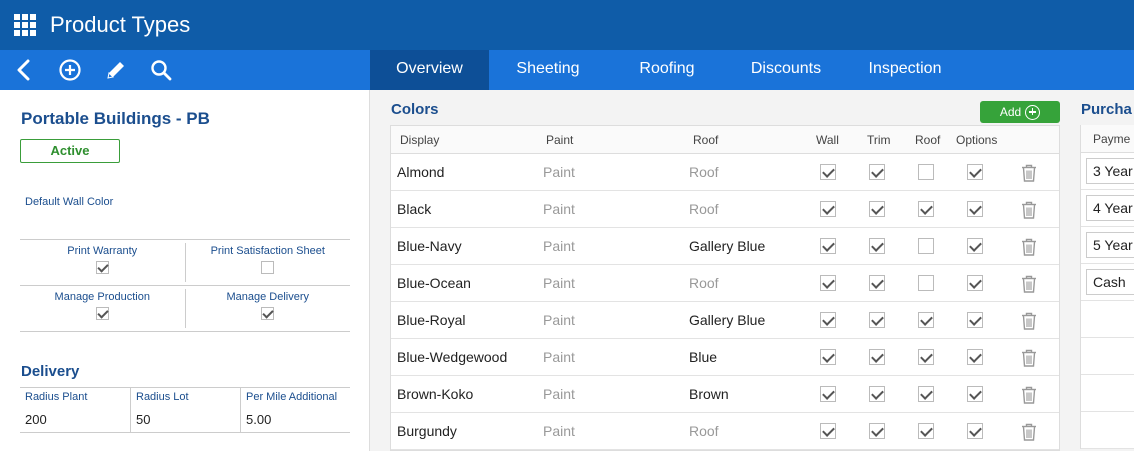 This screenshot has height=451, width=1134. I want to click on print-satisfaction-checkbox, so click(268, 267).